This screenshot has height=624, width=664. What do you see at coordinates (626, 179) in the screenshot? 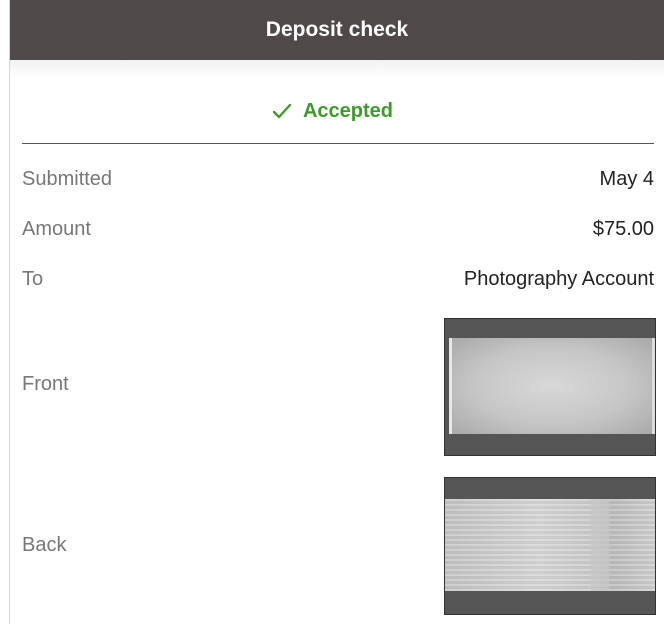
I see `submitted-value: May 4` at bounding box center [626, 179].